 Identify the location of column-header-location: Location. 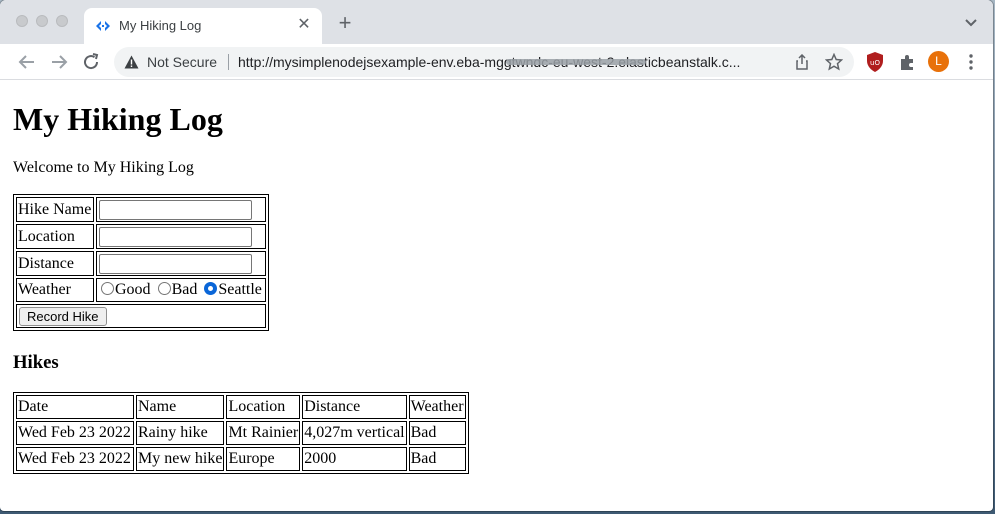
(263, 407).